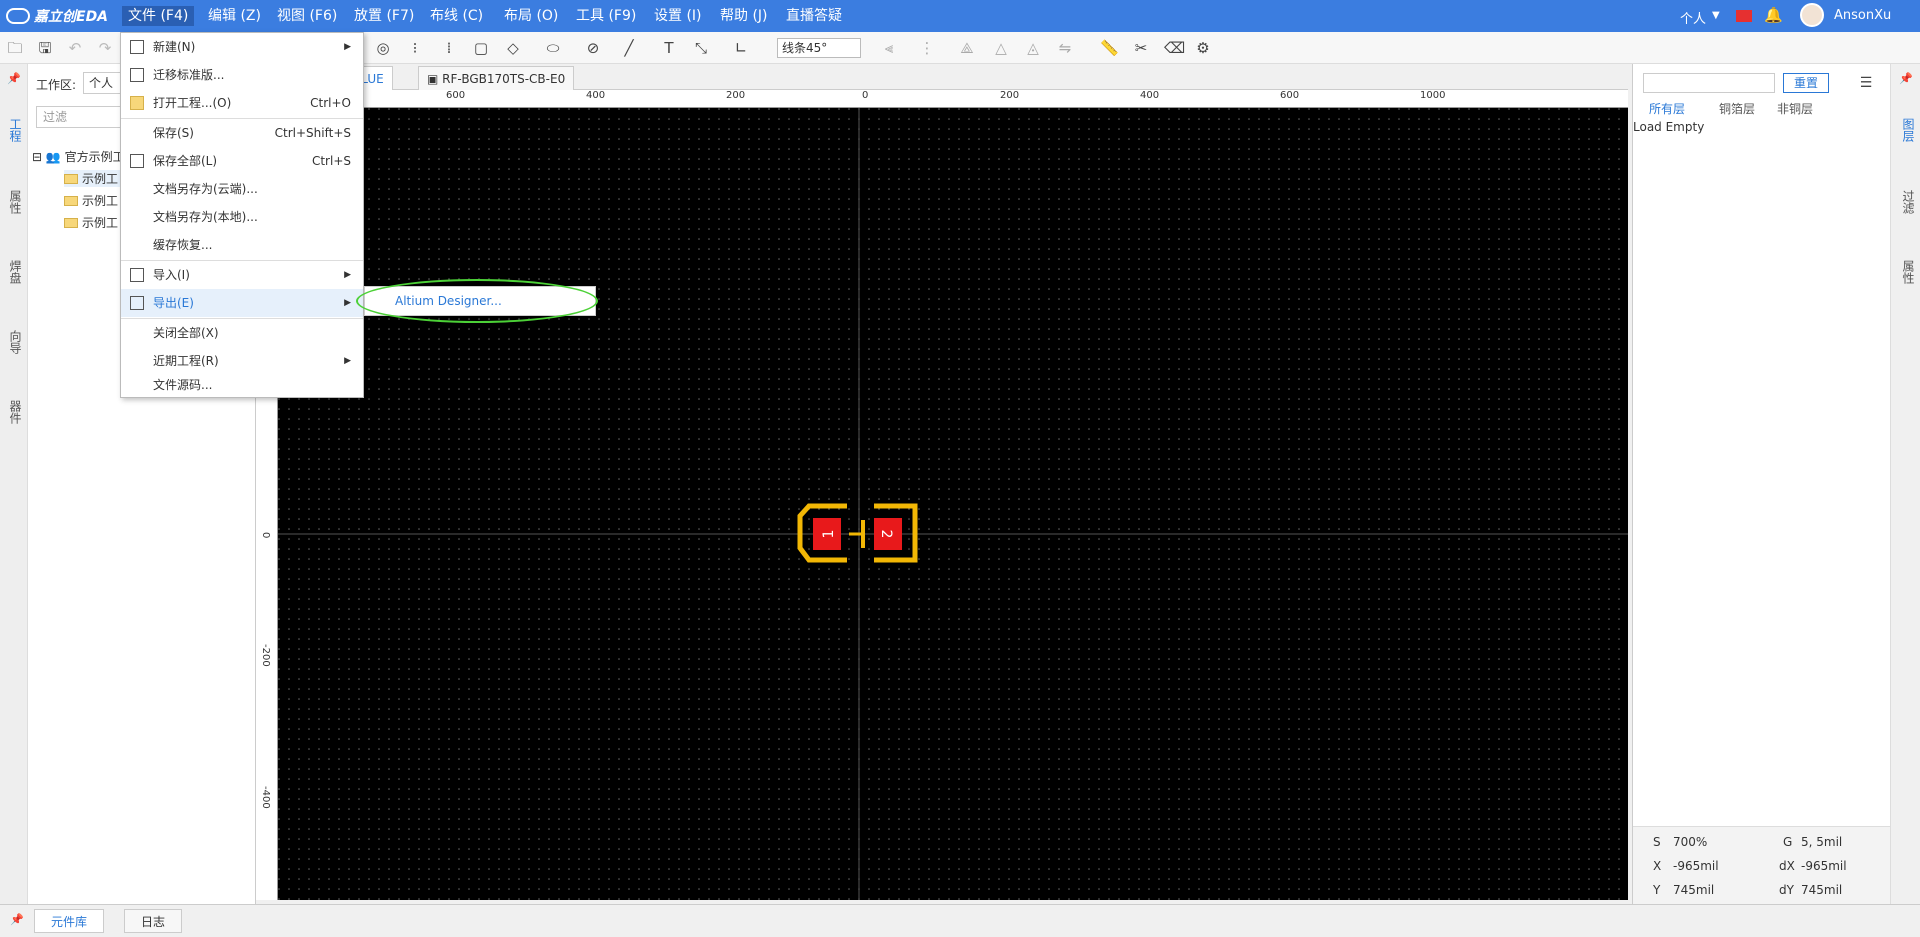 This screenshot has height=937, width=1920. What do you see at coordinates (1174, 48) in the screenshot?
I see `clear-icon: ⌫` at bounding box center [1174, 48].